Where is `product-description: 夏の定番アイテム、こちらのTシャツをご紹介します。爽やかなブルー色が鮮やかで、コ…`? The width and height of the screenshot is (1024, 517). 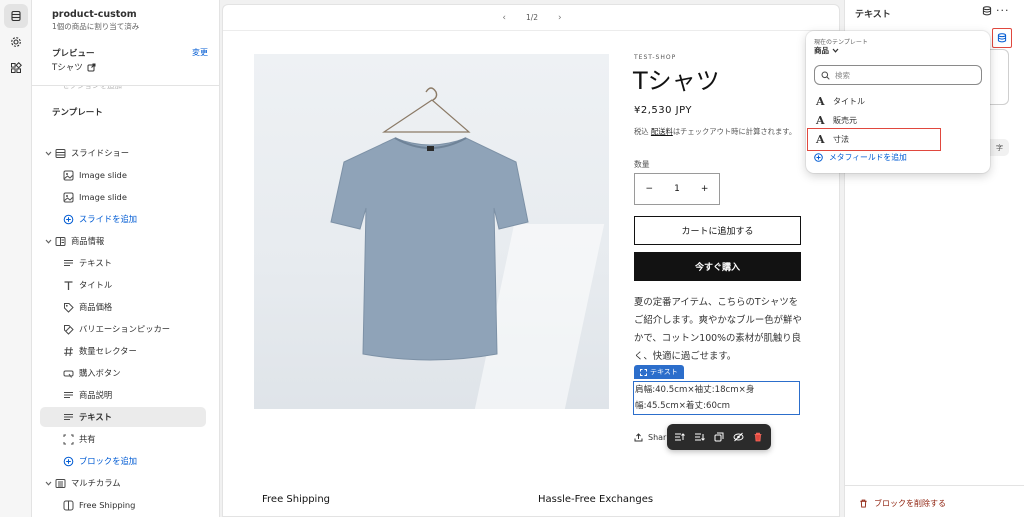
product-description: 夏の定番アイテム、こちらのTシャツをご紹介します。爽やかなブルー色が鮮やかで、コ… is located at coordinates (718, 329).